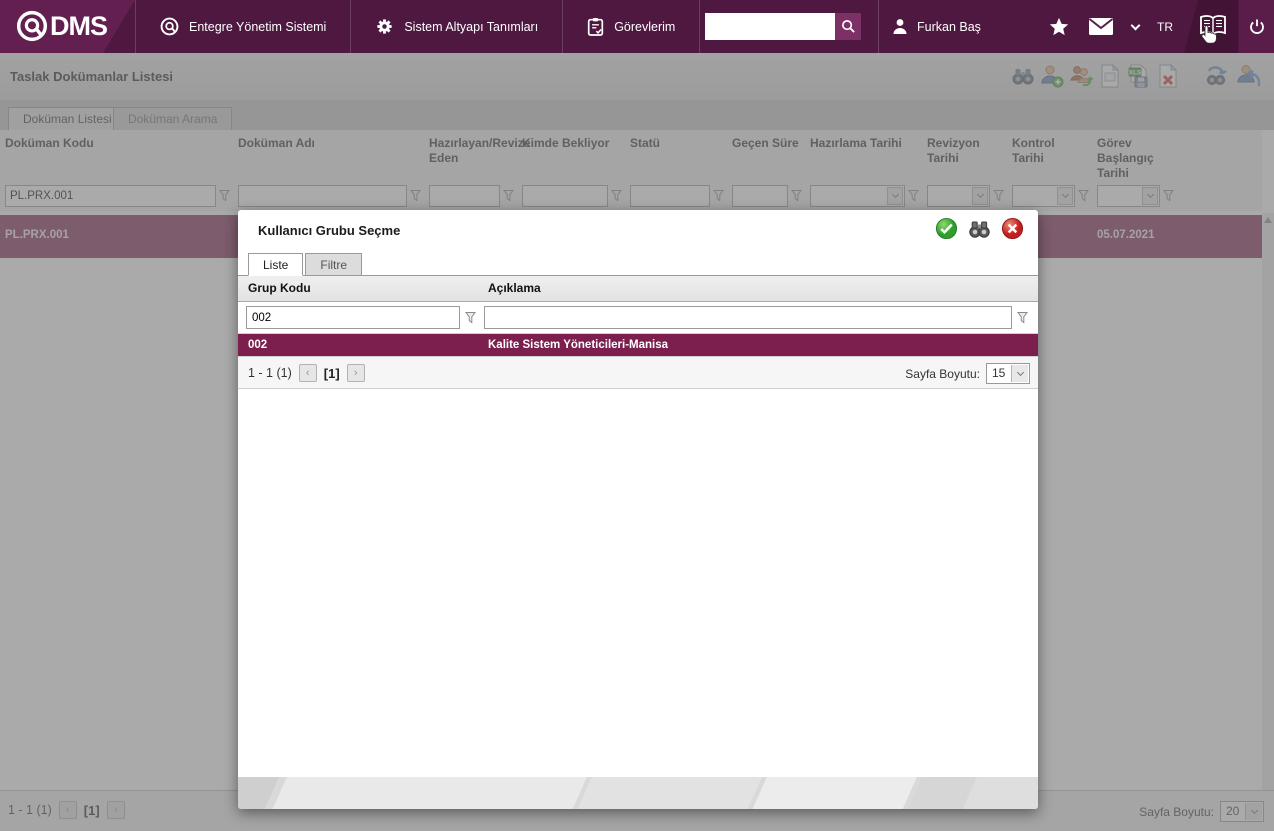  What do you see at coordinates (270, 373) in the screenshot?
I see `pager-range: 1 - 1 (1)` at bounding box center [270, 373].